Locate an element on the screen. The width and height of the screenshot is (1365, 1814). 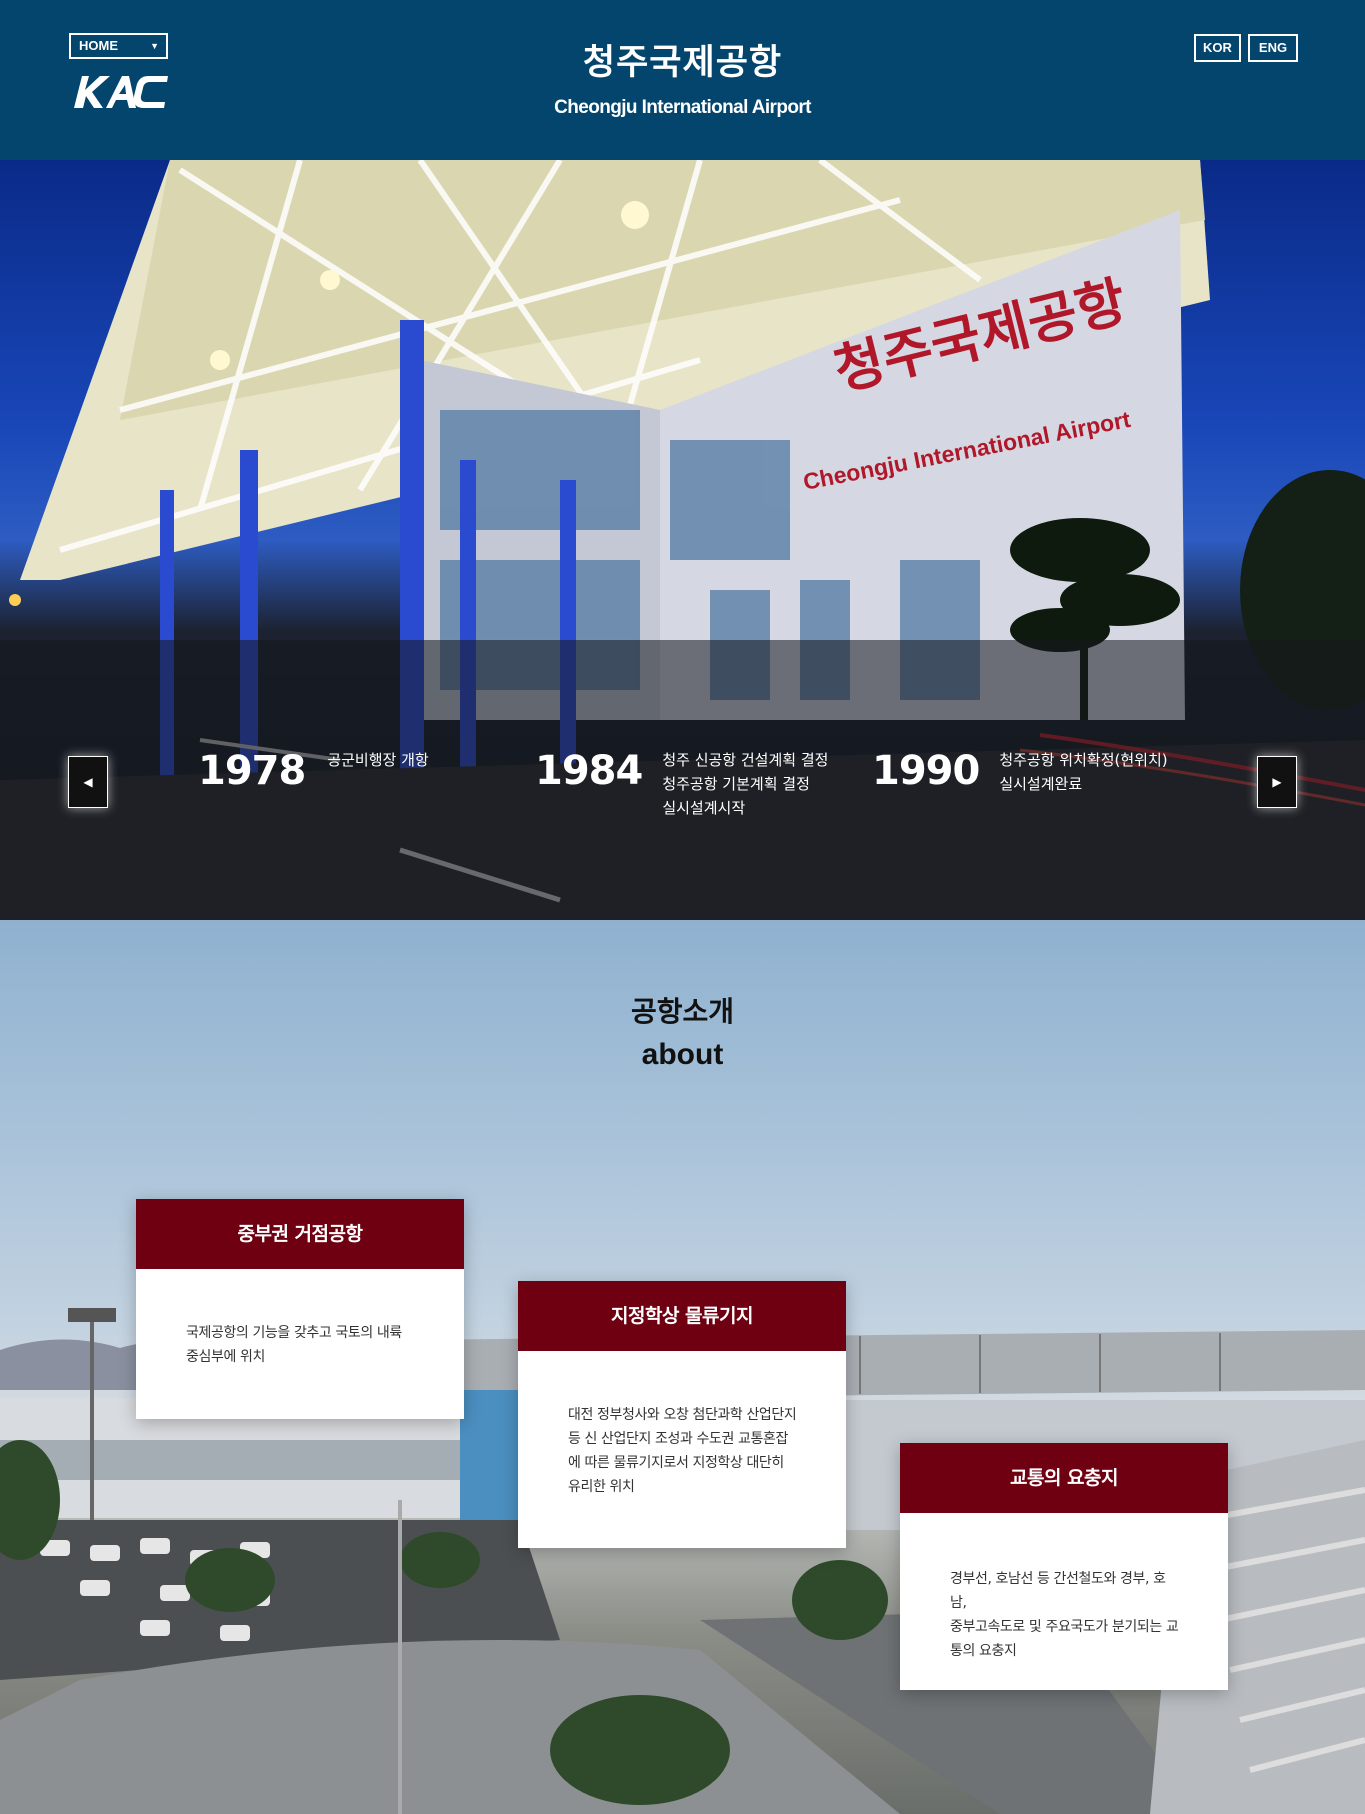
timeline-item-1984: 1984 청주 신공항 건설계획 결정 청주공항 기본계획 결정 실시설계시작 is located at coordinates (681, 783).